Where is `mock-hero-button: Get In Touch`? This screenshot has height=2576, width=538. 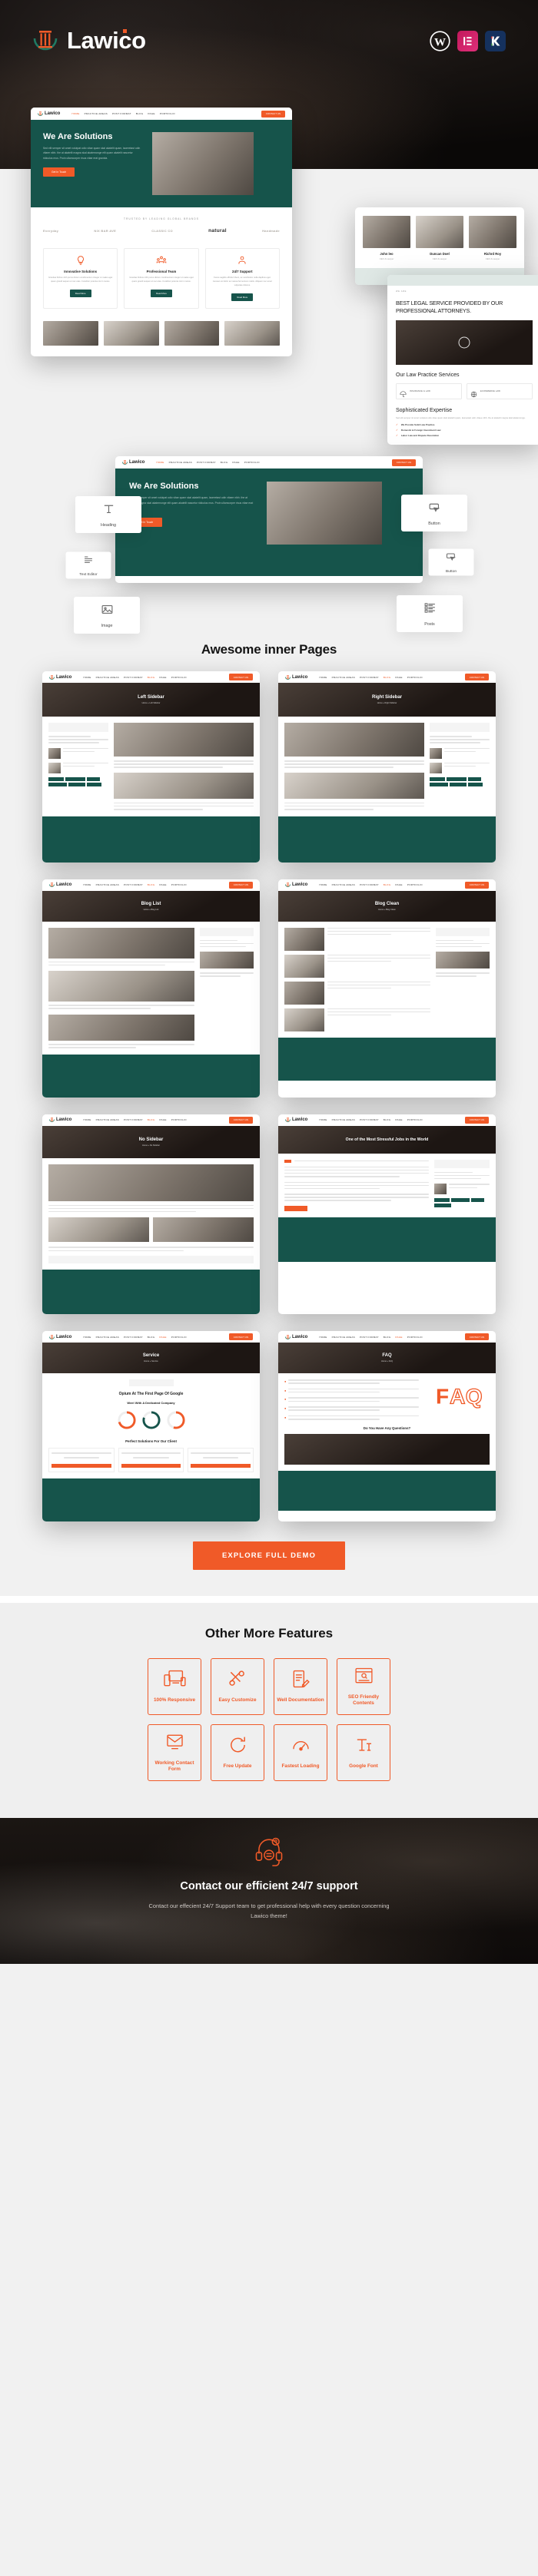
mock-hero-button: Get In Touch is located at coordinates (59, 172).